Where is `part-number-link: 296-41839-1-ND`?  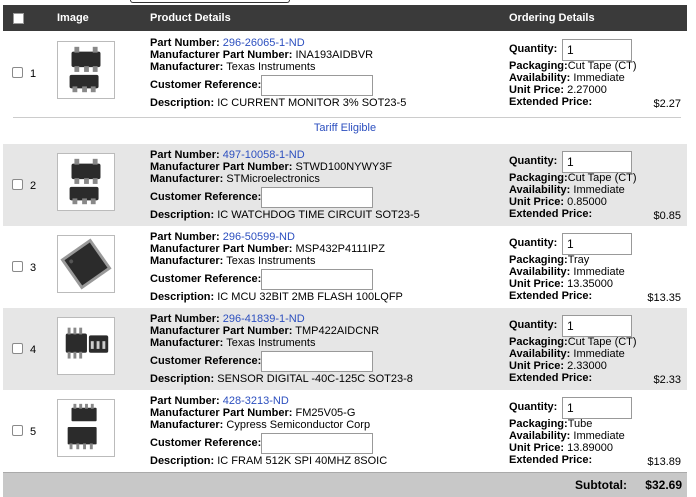 part-number-link: 296-41839-1-ND is located at coordinates (264, 319).